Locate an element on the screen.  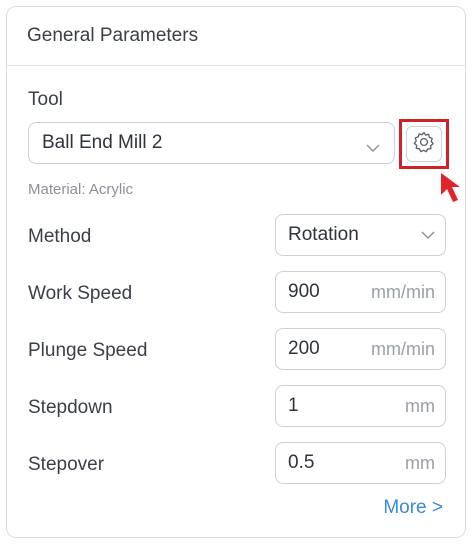
plunge-speed-input: 200 mm/min is located at coordinates (360, 349).